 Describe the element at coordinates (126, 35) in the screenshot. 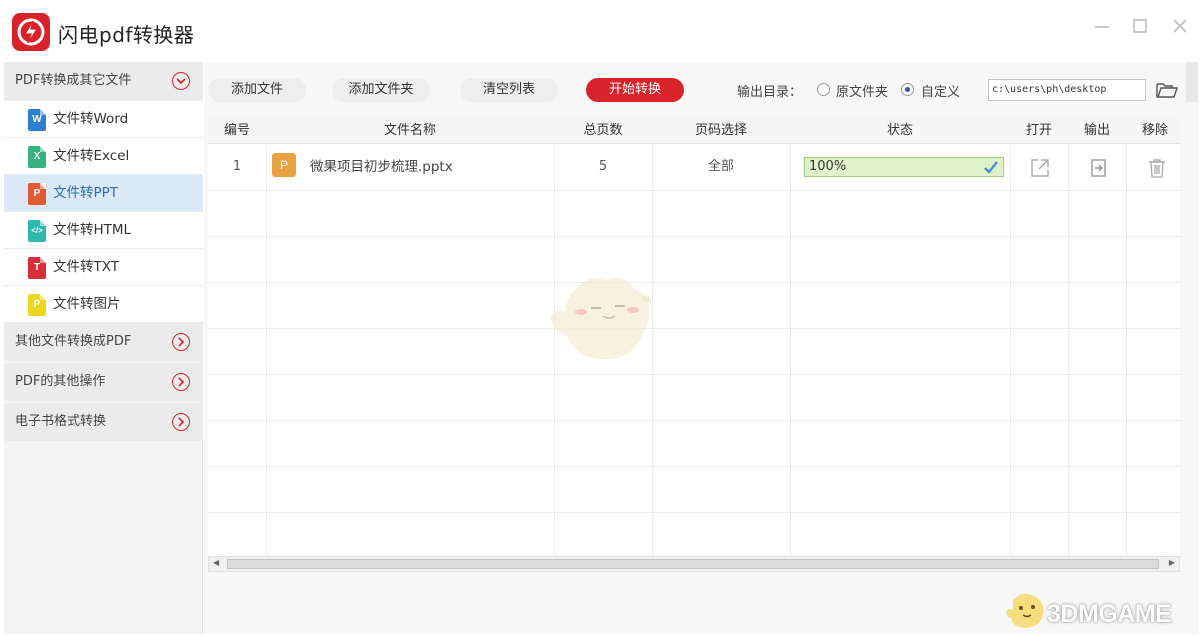

I see `app-title: 闪电pdf转换器` at that location.